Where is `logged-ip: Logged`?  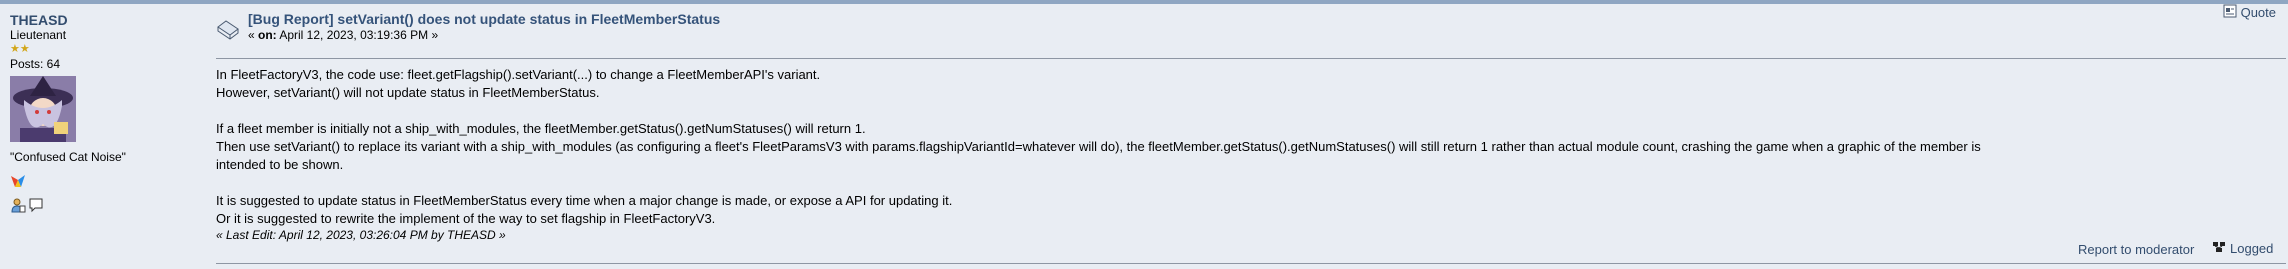 logged-ip: Logged is located at coordinates (2242, 248).